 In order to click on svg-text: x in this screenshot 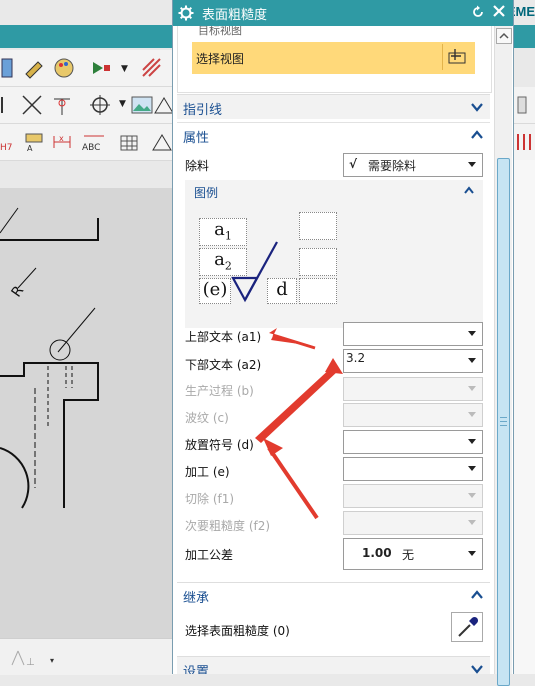, I will do `click(61, 138)`.